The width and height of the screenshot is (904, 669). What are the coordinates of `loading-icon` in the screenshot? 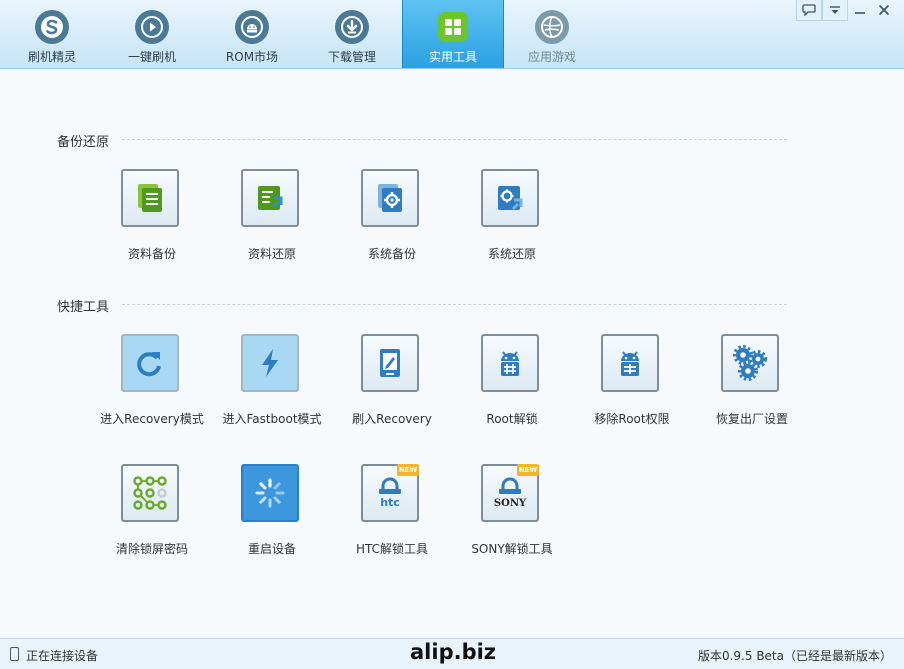 It's located at (270, 493).